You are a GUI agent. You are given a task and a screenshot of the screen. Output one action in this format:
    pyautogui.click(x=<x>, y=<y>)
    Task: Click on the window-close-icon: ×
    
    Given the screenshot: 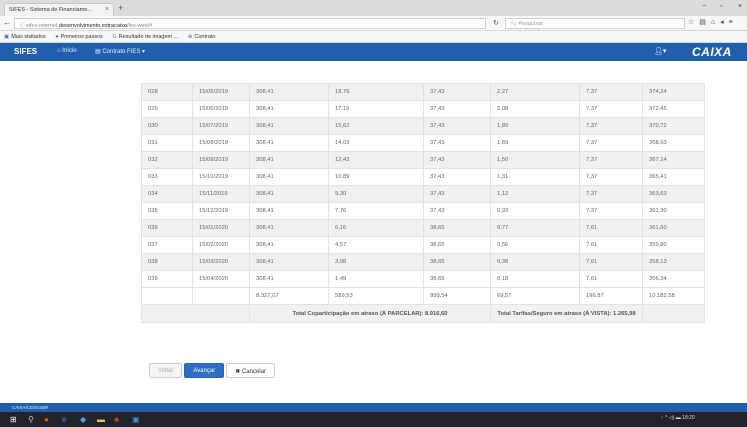 What is the action you would take?
    pyautogui.click(x=740, y=6)
    